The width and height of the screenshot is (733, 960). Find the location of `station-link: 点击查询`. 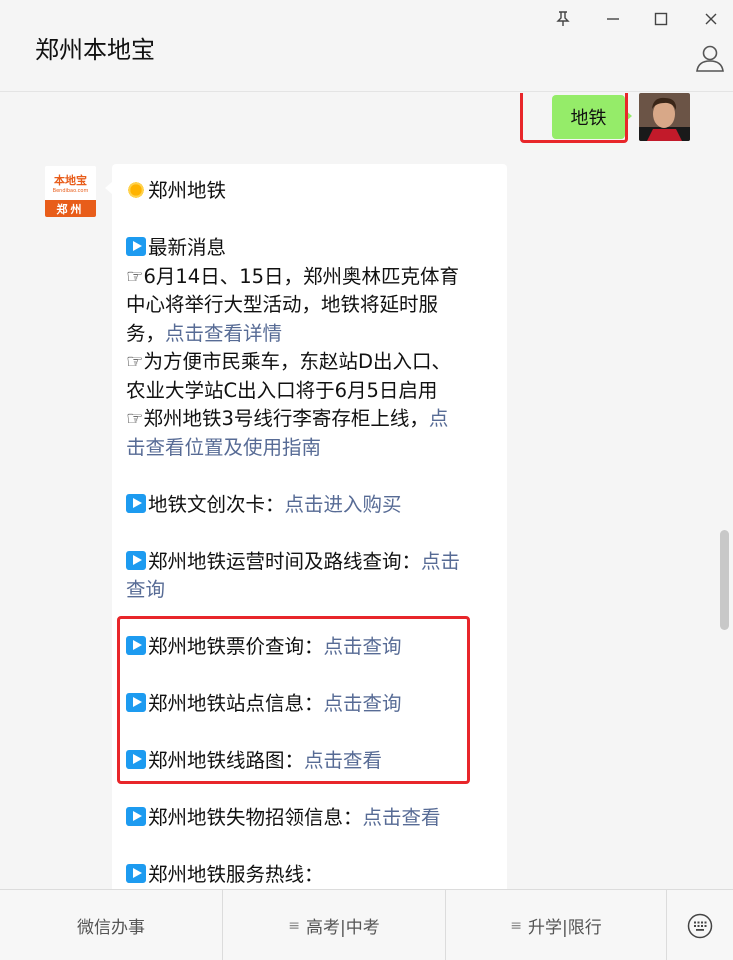

station-link: 点击查询 is located at coordinates (363, 703).